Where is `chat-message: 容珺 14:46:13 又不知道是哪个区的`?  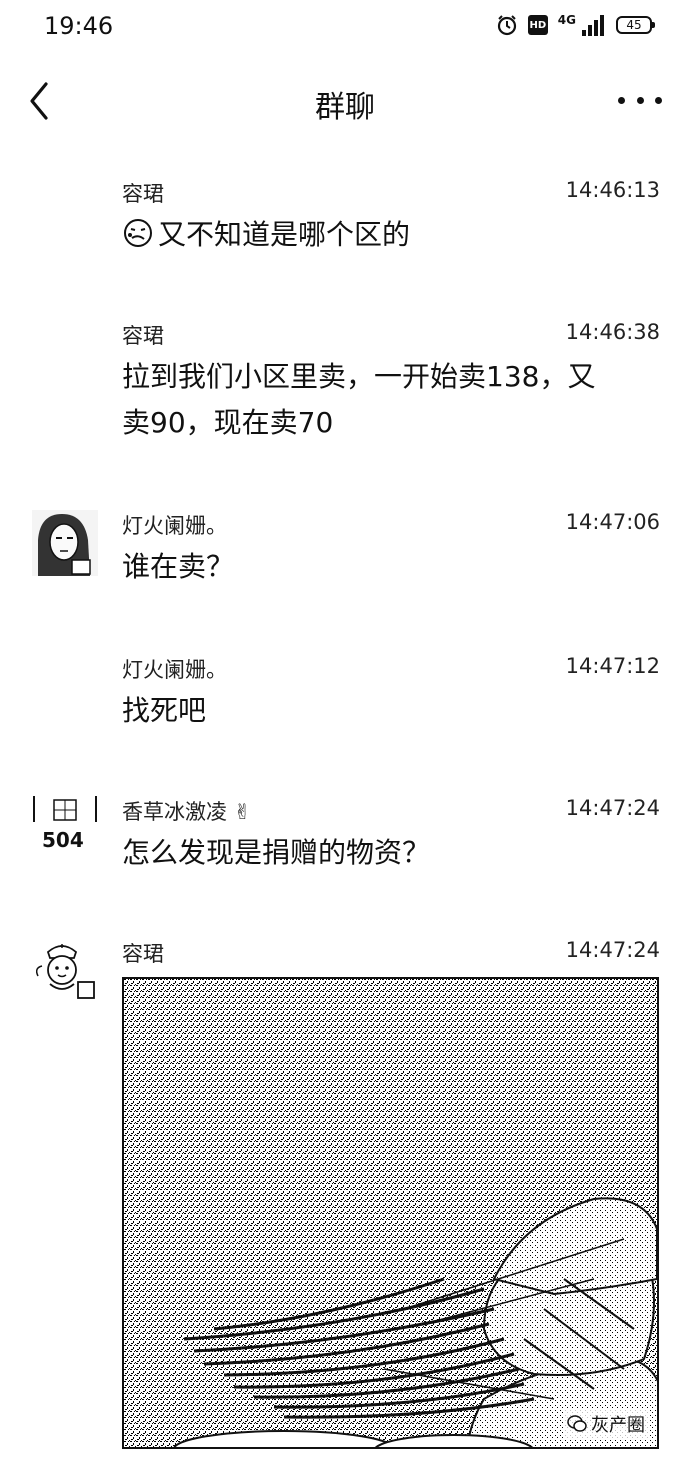 chat-message: 容珺 14:46:13 又不知道是哪个区的 is located at coordinates (345, 223).